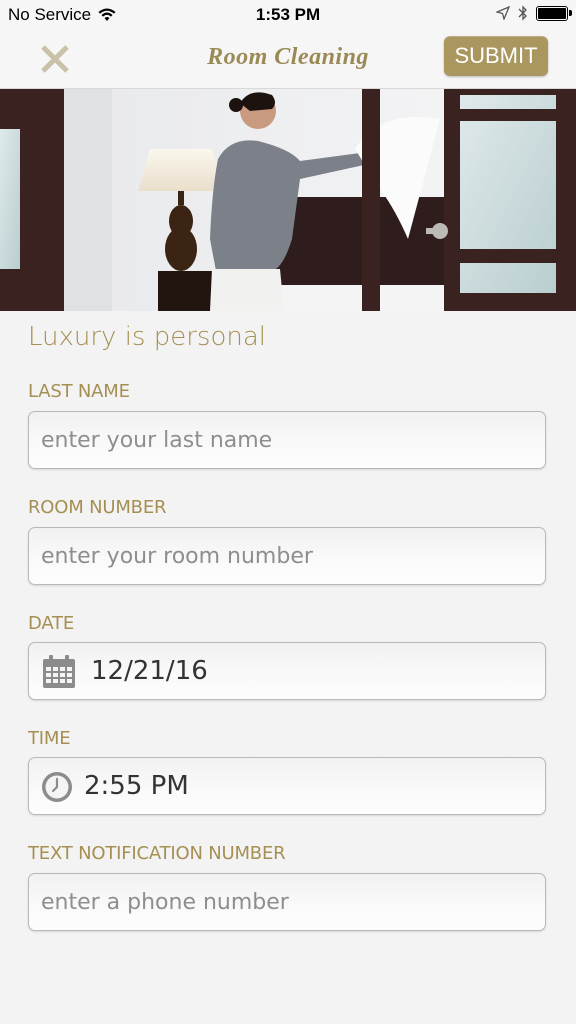 This screenshot has width=576, height=1024. What do you see at coordinates (147, 337) in the screenshot?
I see `tagline: Luxury is personal` at bounding box center [147, 337].